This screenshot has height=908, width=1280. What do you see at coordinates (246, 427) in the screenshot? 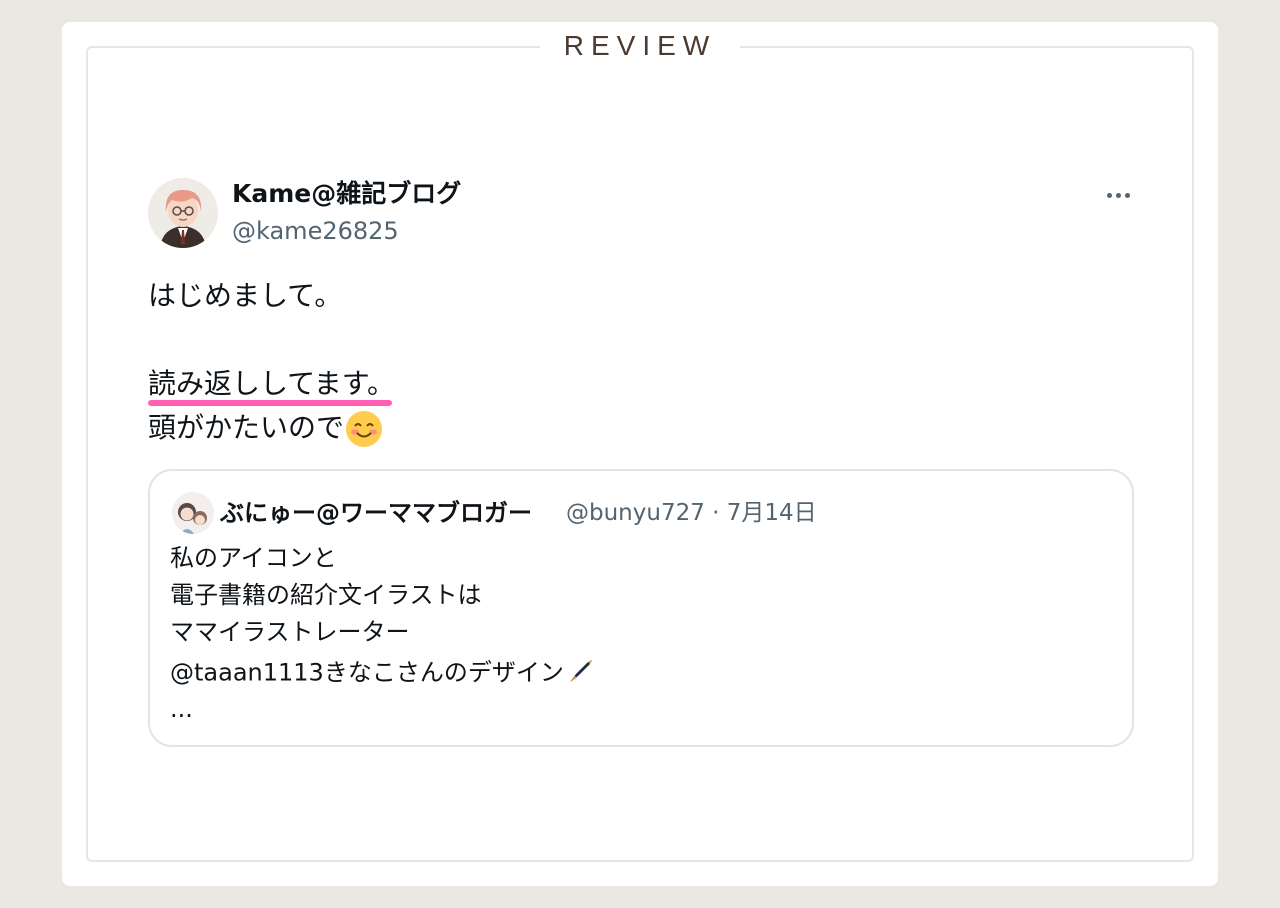
I see `tweet-text-line3: 頭がかたいので` at bounding box center [246, 427].